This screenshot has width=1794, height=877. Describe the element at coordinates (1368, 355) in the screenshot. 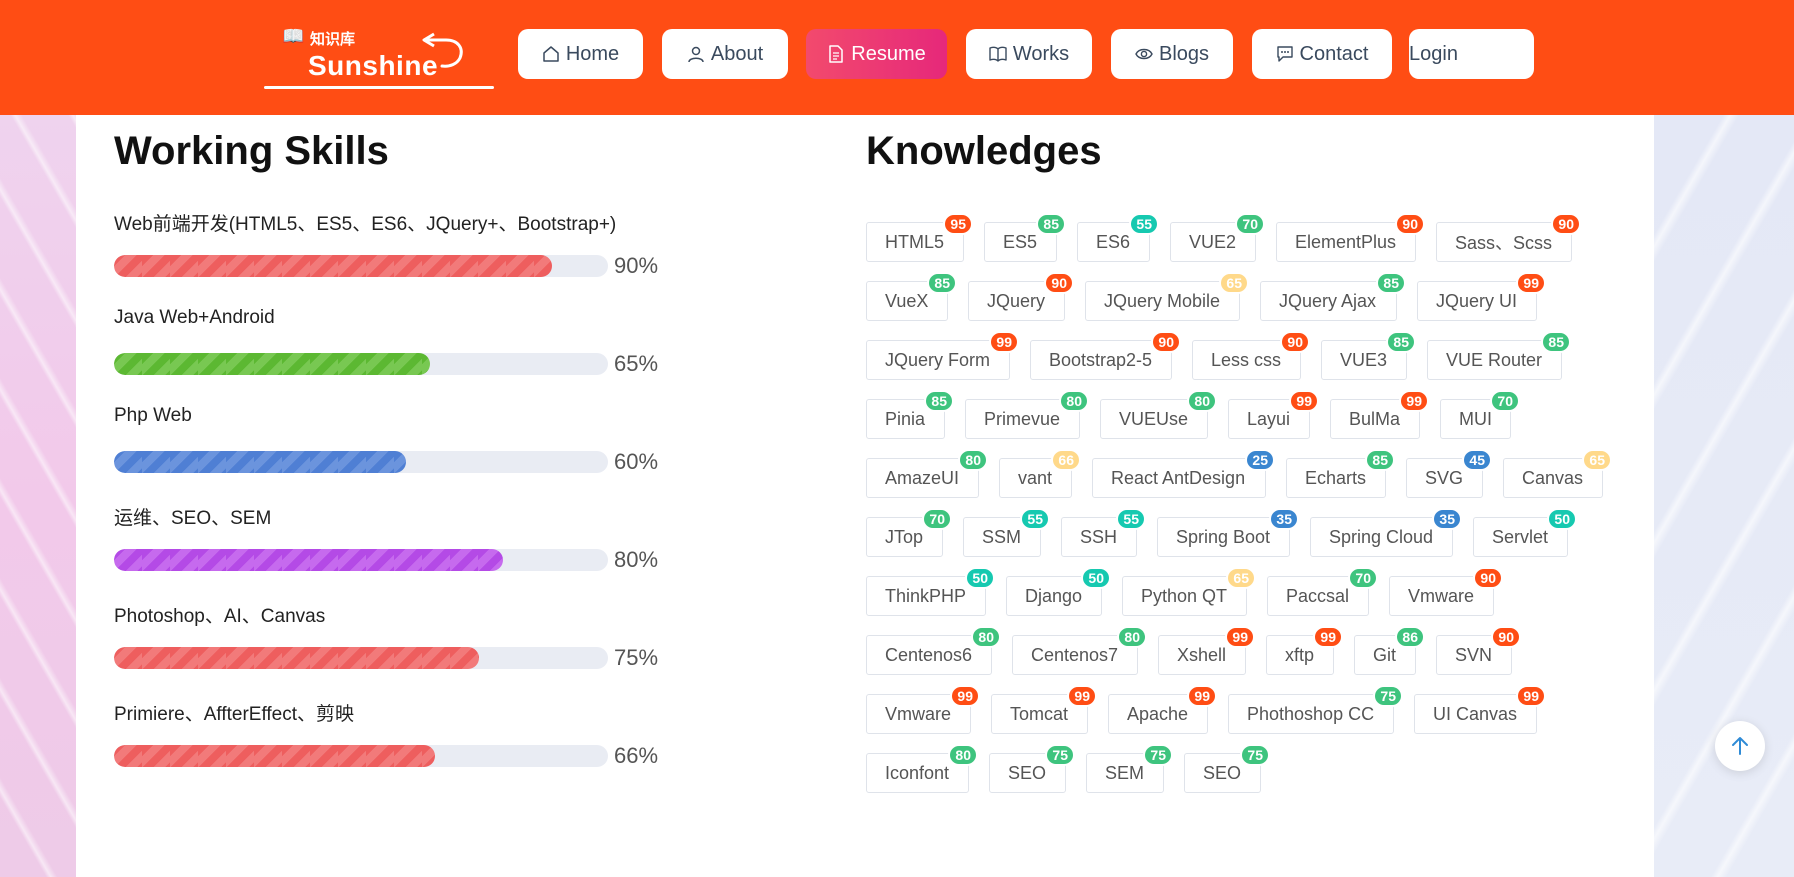

I see `knowledge-tag: VUE3 85` at that location.